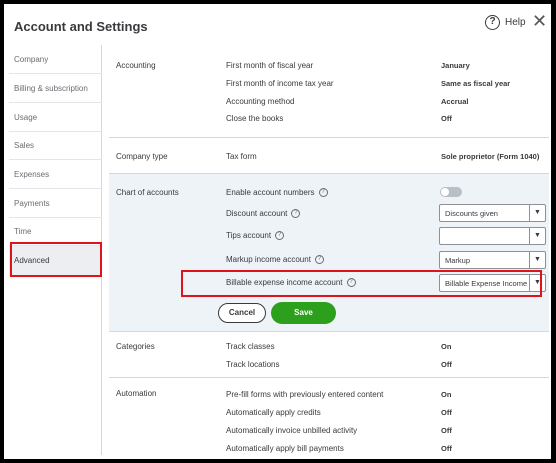  Describe the element at coordinates (135, 346) in the screenshot. I see `section-title: Categories` at that location.